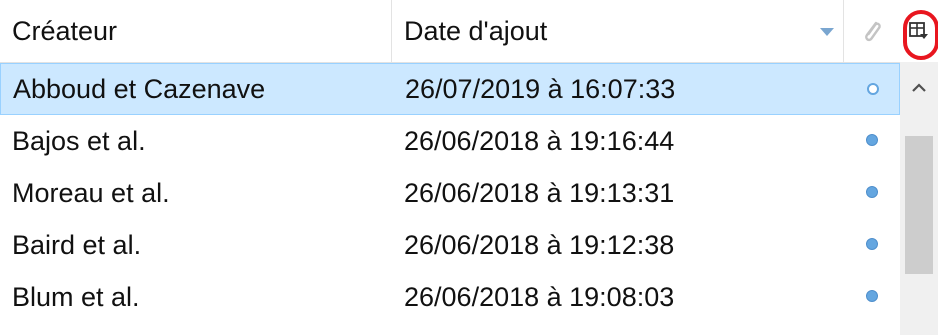 The image size is (938, 335). I want to click on column-header-date-label: Date d'ajout, so click(476, 30).